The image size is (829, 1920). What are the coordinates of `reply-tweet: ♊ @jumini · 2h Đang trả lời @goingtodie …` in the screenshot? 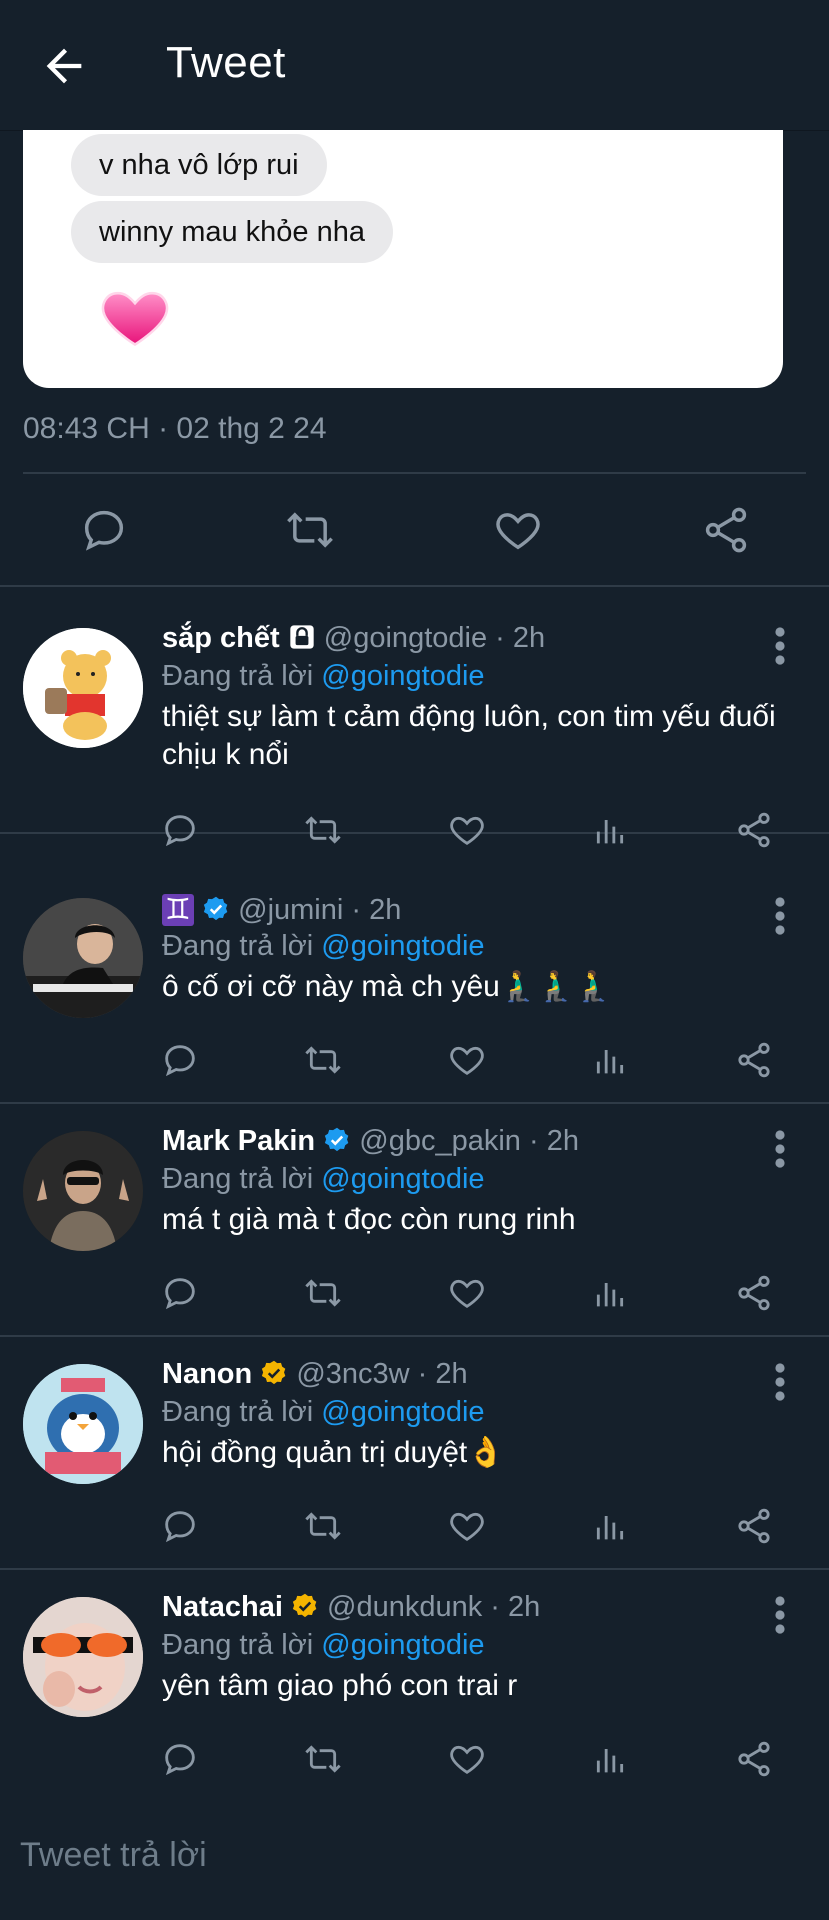 It's located at (414, 987).